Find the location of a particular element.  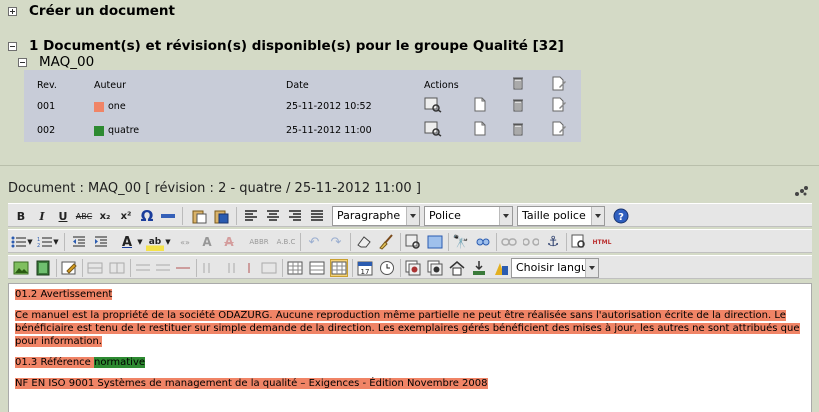

template-alt-icon is located at coordinates (435, 268).